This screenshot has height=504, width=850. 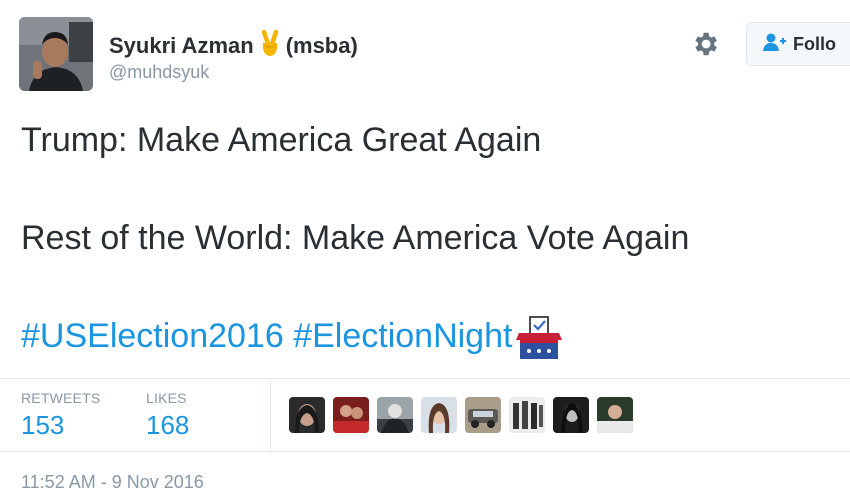 I want to click on retweets-label: RETWEETS, so click(x=61, y=398).